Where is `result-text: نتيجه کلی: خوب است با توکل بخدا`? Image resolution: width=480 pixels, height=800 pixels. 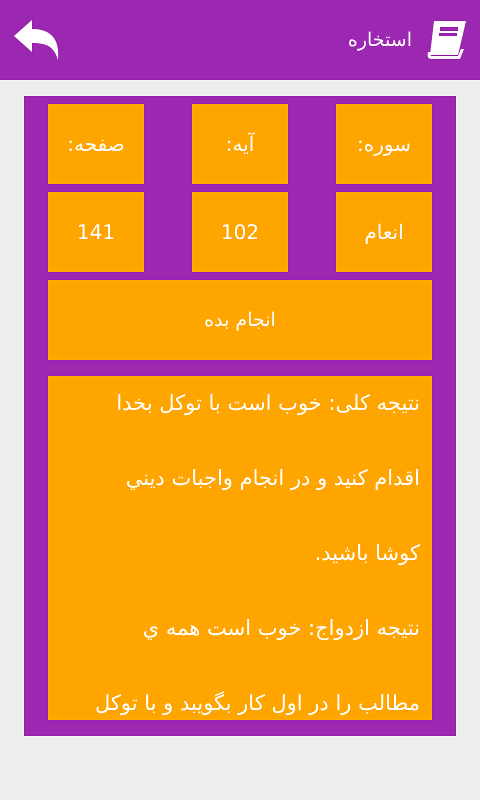 result-text: نتيجه کلی: خوب است با توکل بخدا is located at coordinates (267, 404).